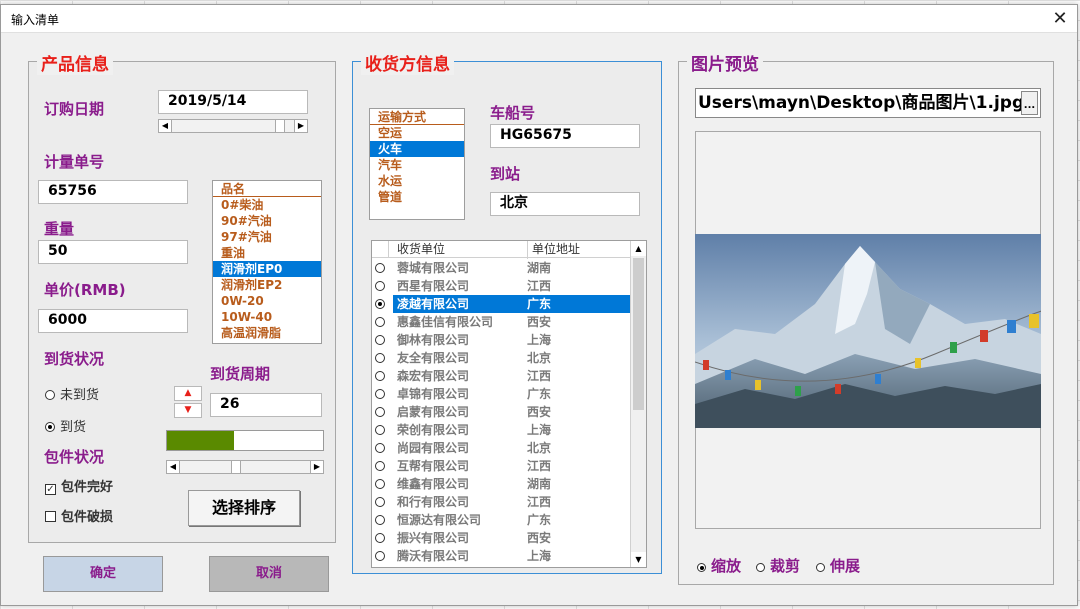 This screenshot has height=609, width=1080. I want to click on table-row: 友全有限公司 北京, so click(501, 358).